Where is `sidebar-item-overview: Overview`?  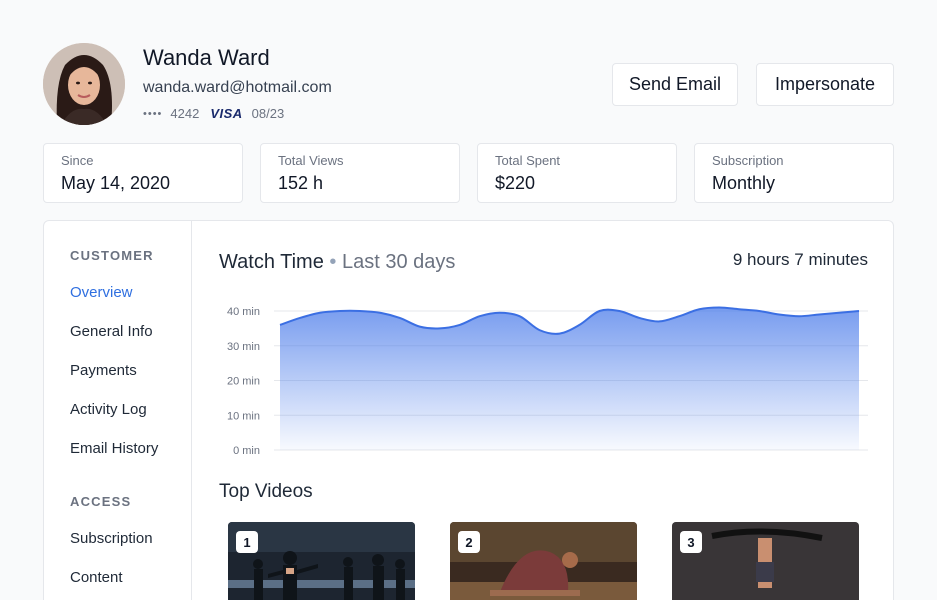 sidebar-item-overview: Overview is located at coordinates (101, 292).